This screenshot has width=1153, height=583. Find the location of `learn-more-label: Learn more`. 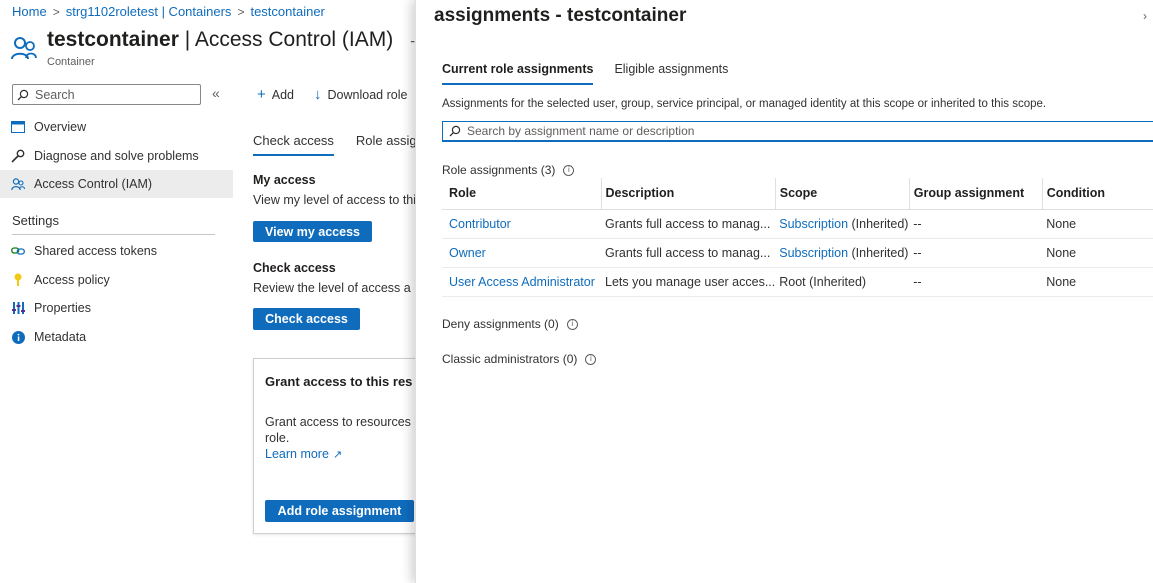

learn-more-label: Learn more is located at coordinates (297, 454).